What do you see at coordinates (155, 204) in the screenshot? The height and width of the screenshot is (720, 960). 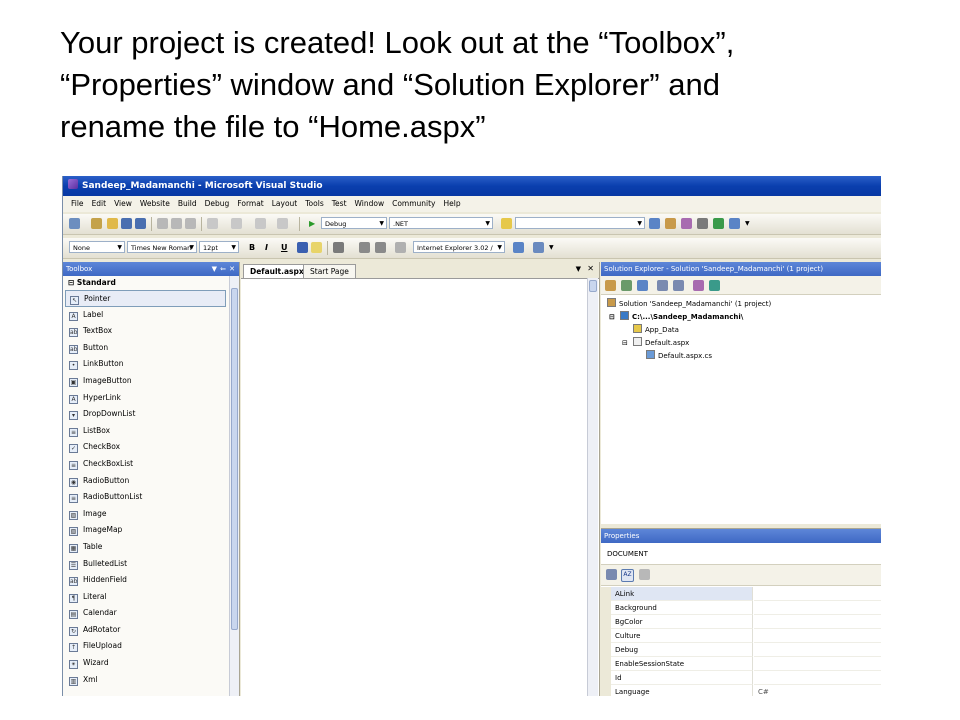 I see `menu-website: Website` at bounding box center [155, 204].